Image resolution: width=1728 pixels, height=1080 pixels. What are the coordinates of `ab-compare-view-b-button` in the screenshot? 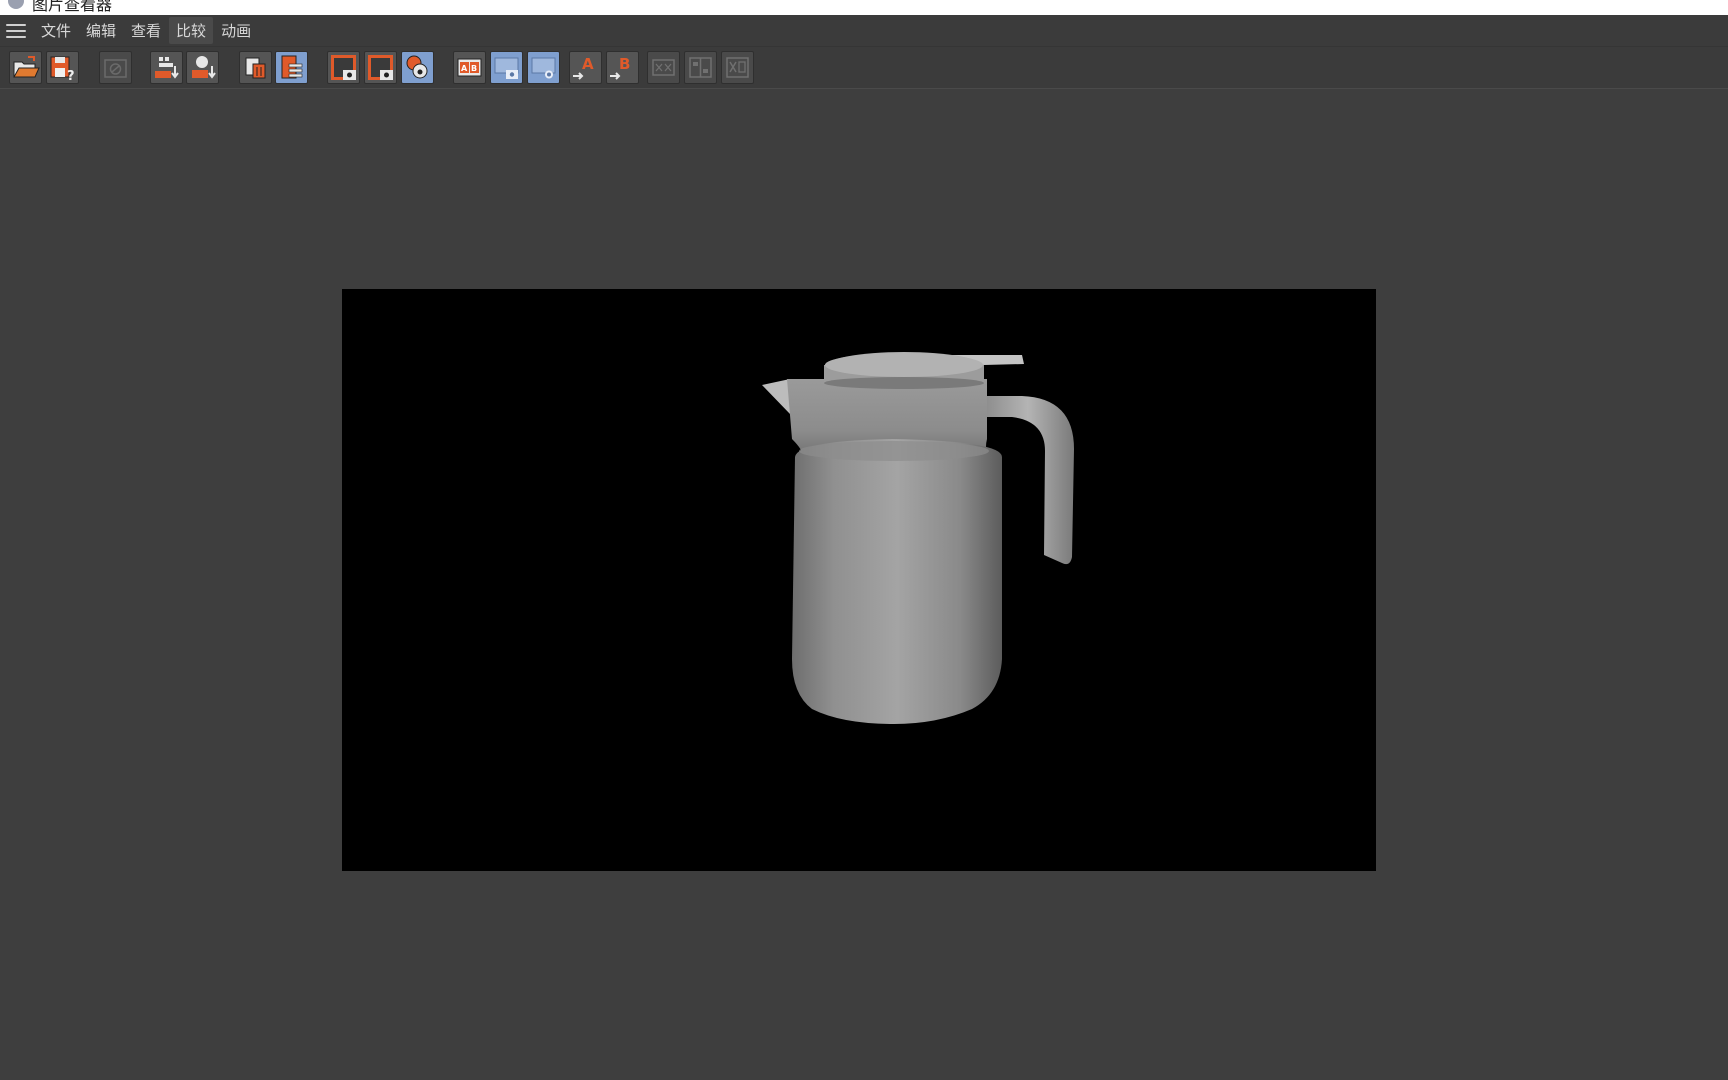 It's located at (543, 67).